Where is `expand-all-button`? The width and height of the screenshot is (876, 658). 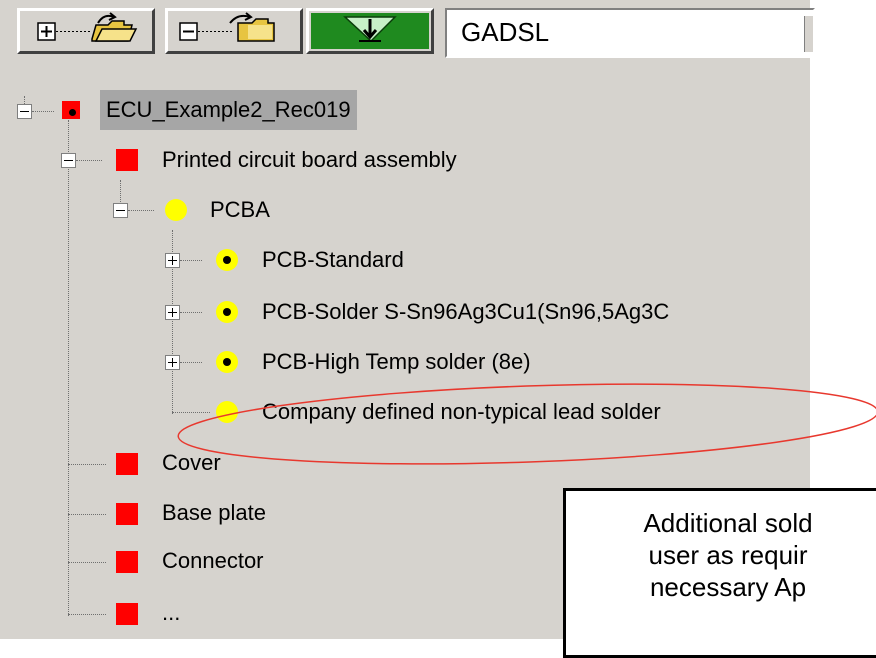
expand-all-button is located at coordinates (86, 31).